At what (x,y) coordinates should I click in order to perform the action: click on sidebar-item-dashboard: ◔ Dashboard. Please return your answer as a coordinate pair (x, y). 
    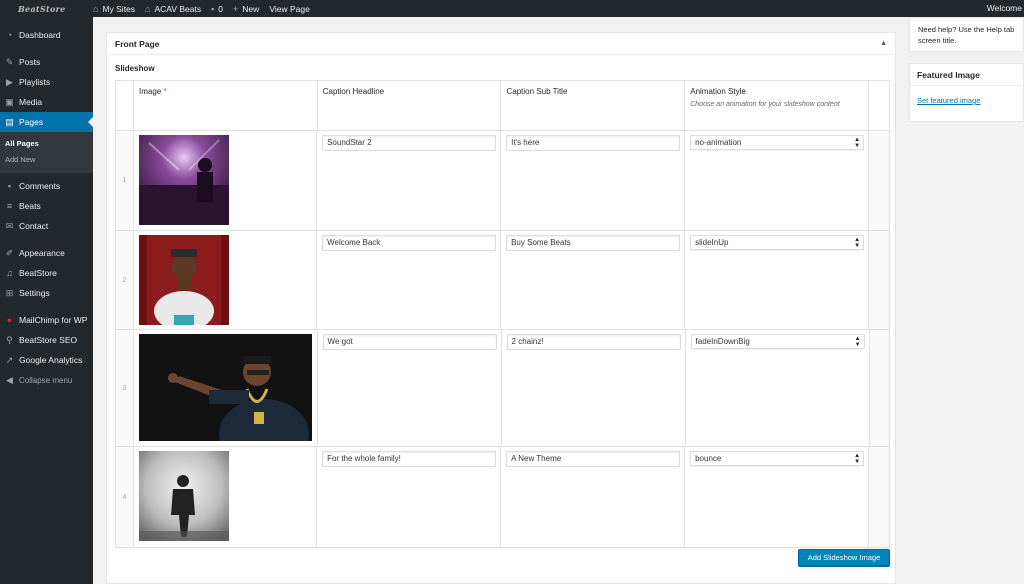
    Looking at the image, I should click on (46, 35).